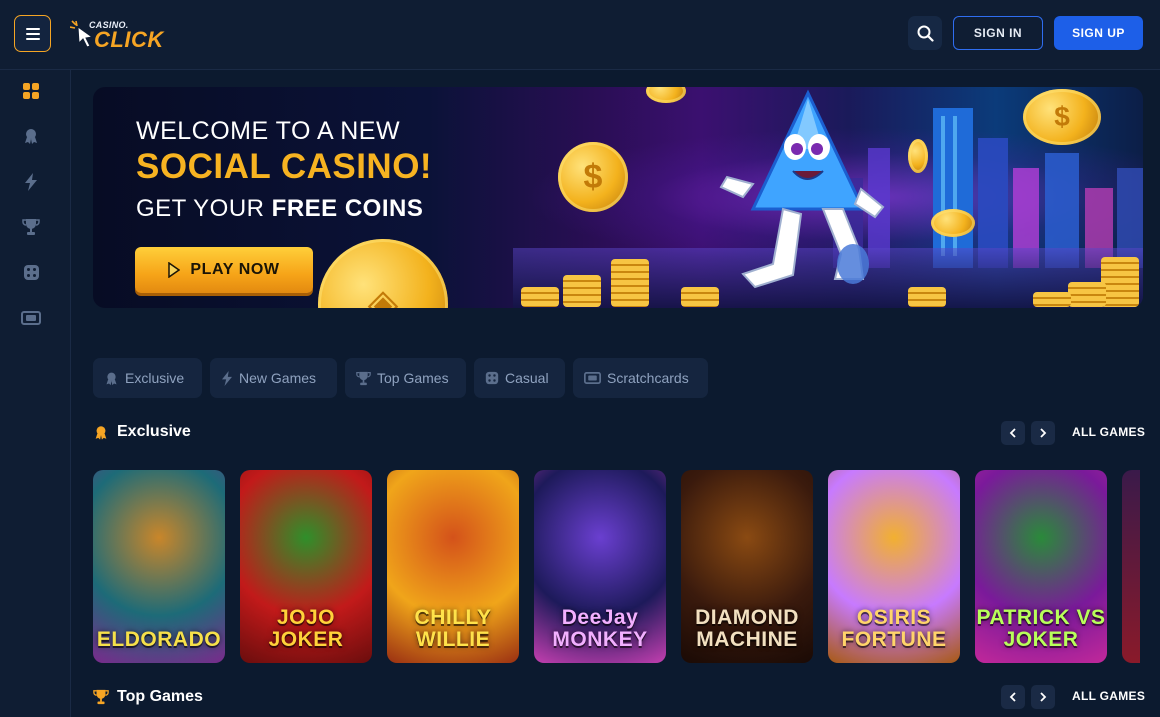 The height and width of the screenshot is (717, 1160). I want to click on sidebar-item-exclusive, so click(31, 136).